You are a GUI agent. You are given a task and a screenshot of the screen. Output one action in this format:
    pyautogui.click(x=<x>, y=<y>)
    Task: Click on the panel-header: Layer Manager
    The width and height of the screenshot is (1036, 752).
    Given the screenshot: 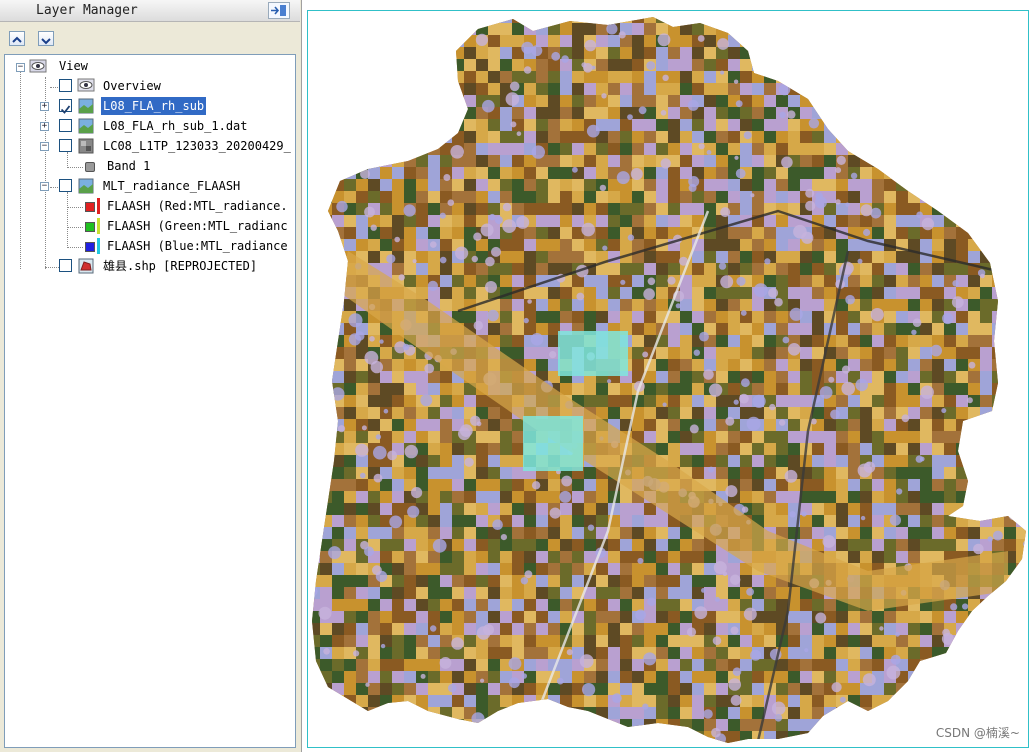 What is the action you would take?
    pyautogui.click(x=150, y=11)
    